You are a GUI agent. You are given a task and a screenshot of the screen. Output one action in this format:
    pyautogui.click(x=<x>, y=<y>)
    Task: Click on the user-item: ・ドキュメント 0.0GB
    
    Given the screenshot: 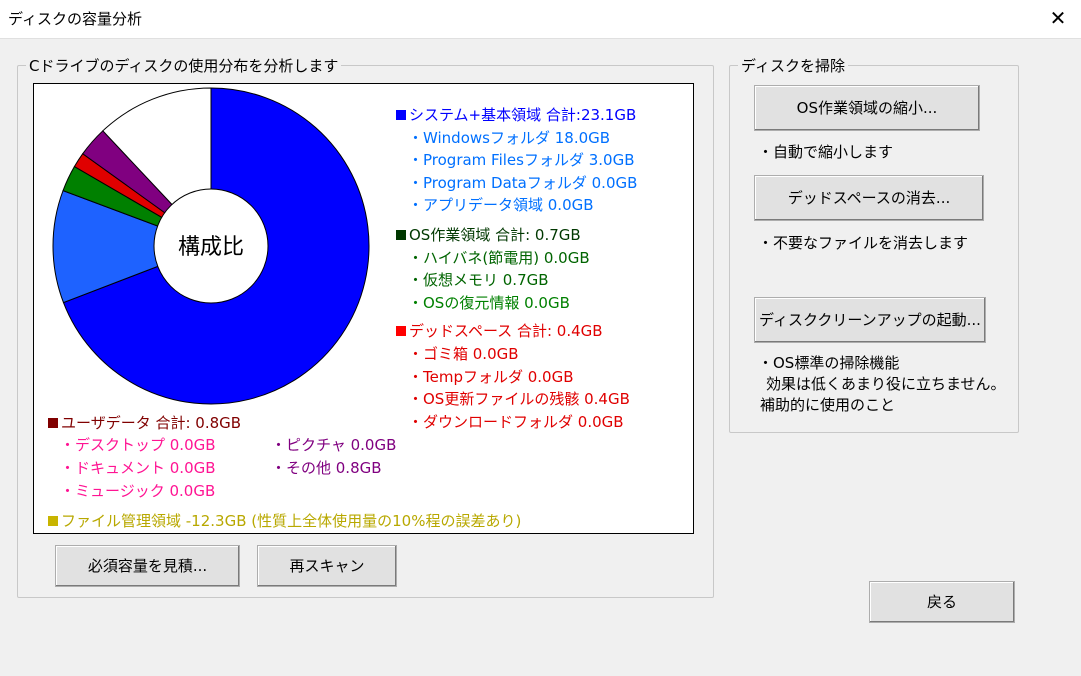 What is the action you would take?
    pyautogui.click(x=138, y=468)
    